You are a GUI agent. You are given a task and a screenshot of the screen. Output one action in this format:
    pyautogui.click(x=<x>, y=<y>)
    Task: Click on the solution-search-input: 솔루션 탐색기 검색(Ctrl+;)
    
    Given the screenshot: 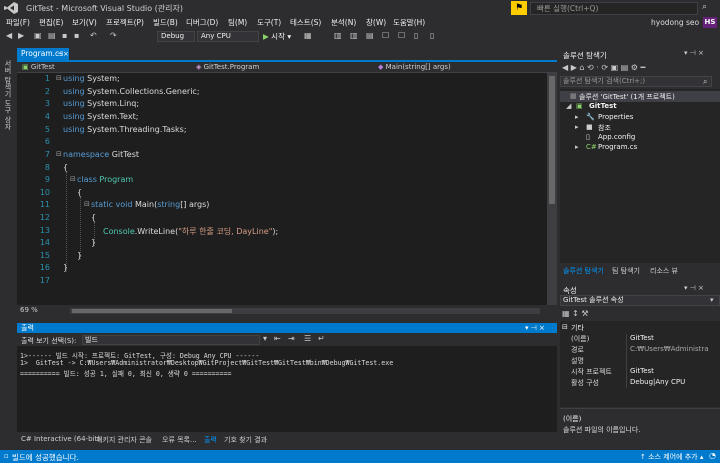 What is the action you would take?
    pyautogui.click(x=636, y=81)
    